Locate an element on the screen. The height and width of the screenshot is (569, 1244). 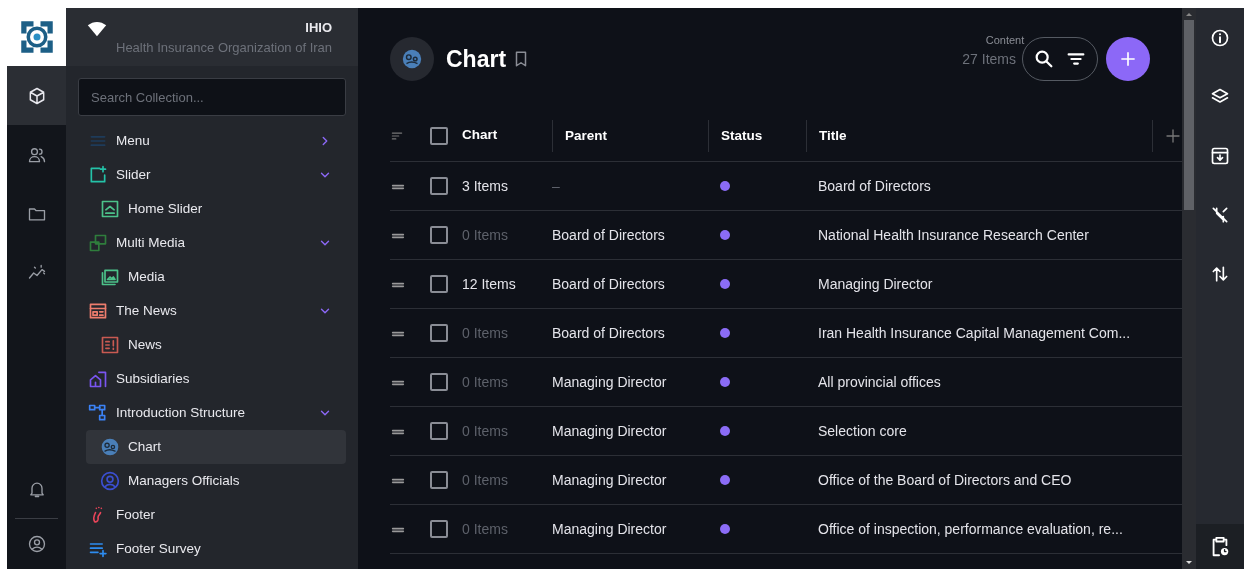
nav-item: Footer Survey is located at coordinates (206, 549).